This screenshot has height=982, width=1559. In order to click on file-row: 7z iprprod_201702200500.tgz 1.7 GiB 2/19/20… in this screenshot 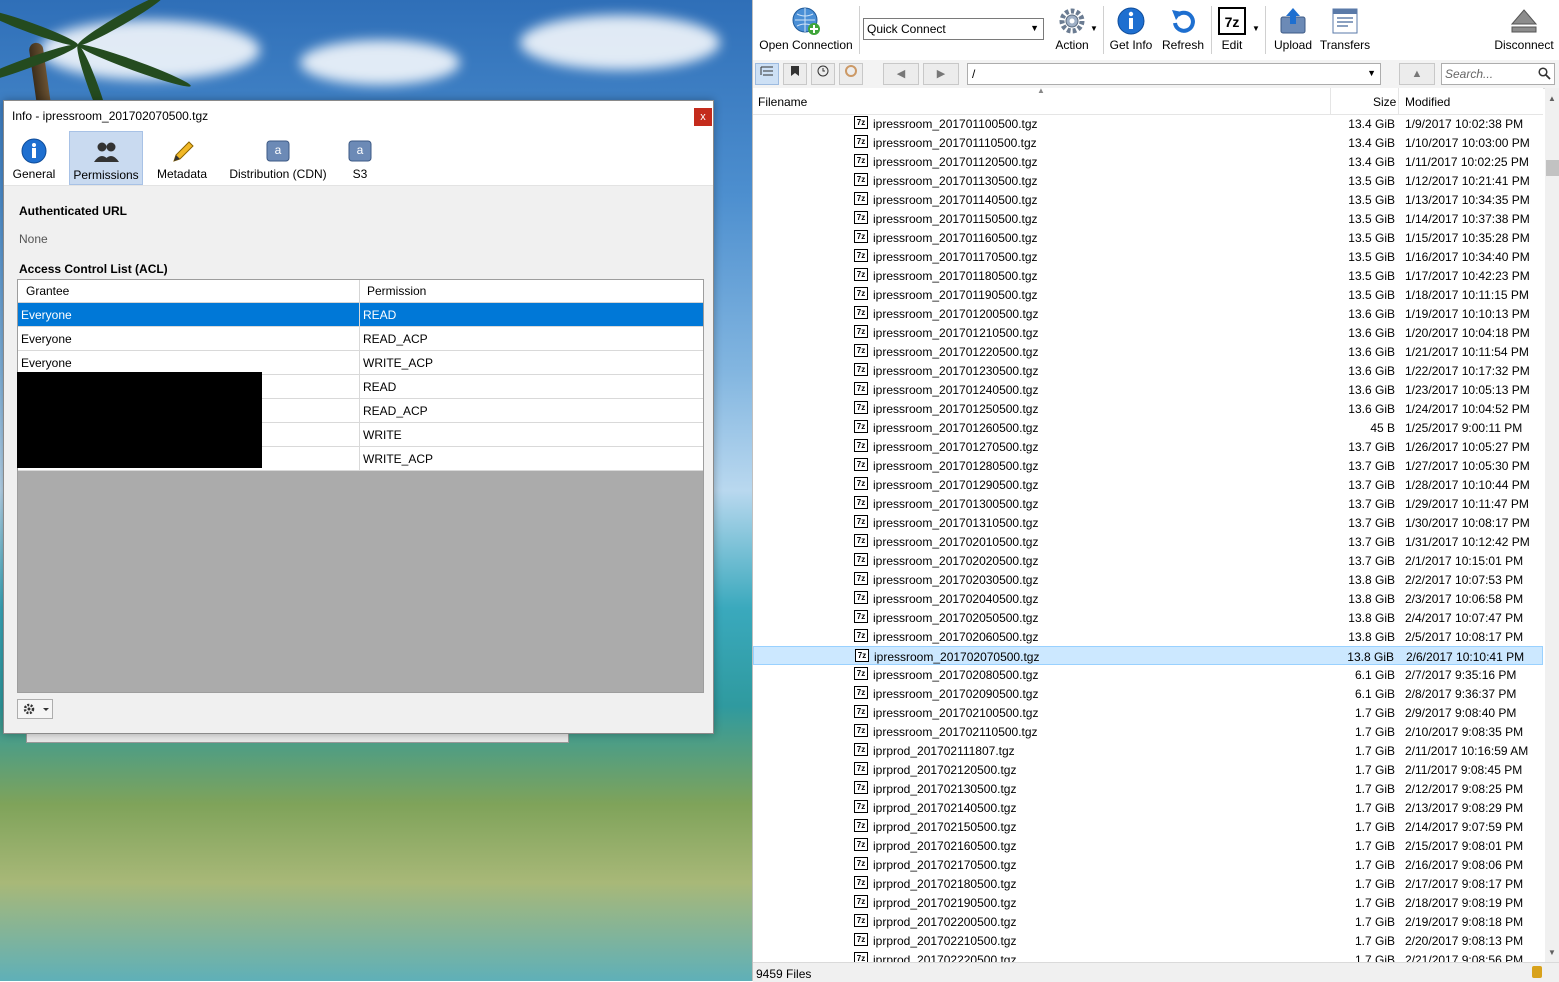, I will do `click(1148, 921)`.